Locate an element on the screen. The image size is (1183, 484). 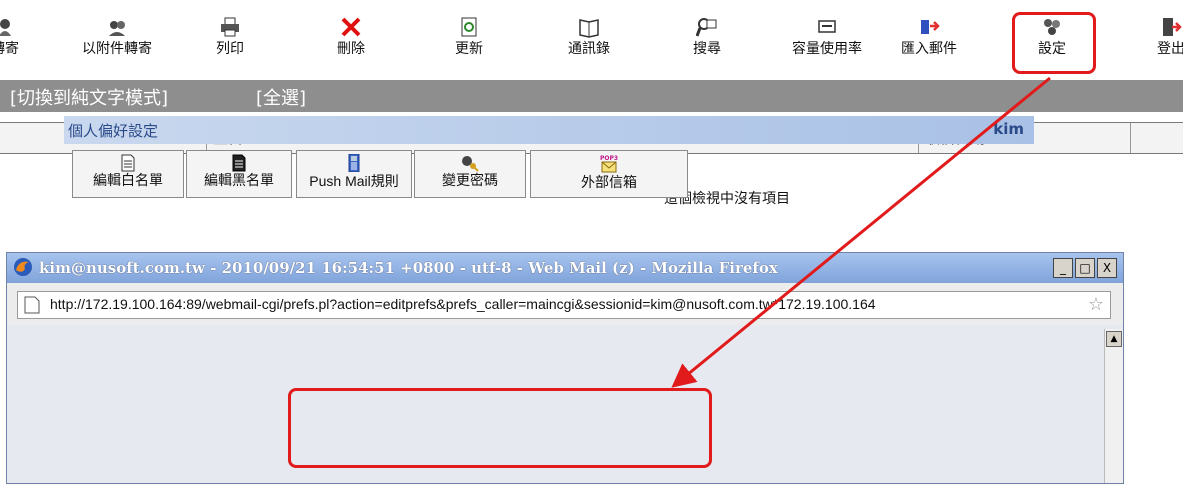
phone-icon is located at coordinates (354, 163).